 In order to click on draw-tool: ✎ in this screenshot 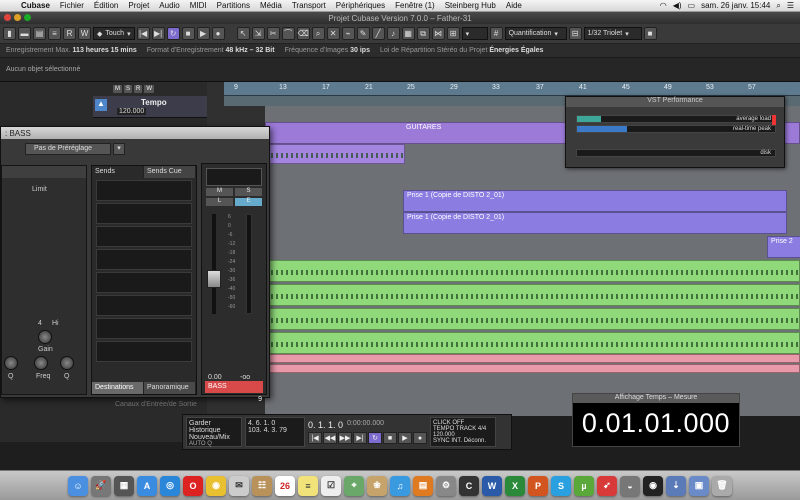, I will do `click(363, 33)`.